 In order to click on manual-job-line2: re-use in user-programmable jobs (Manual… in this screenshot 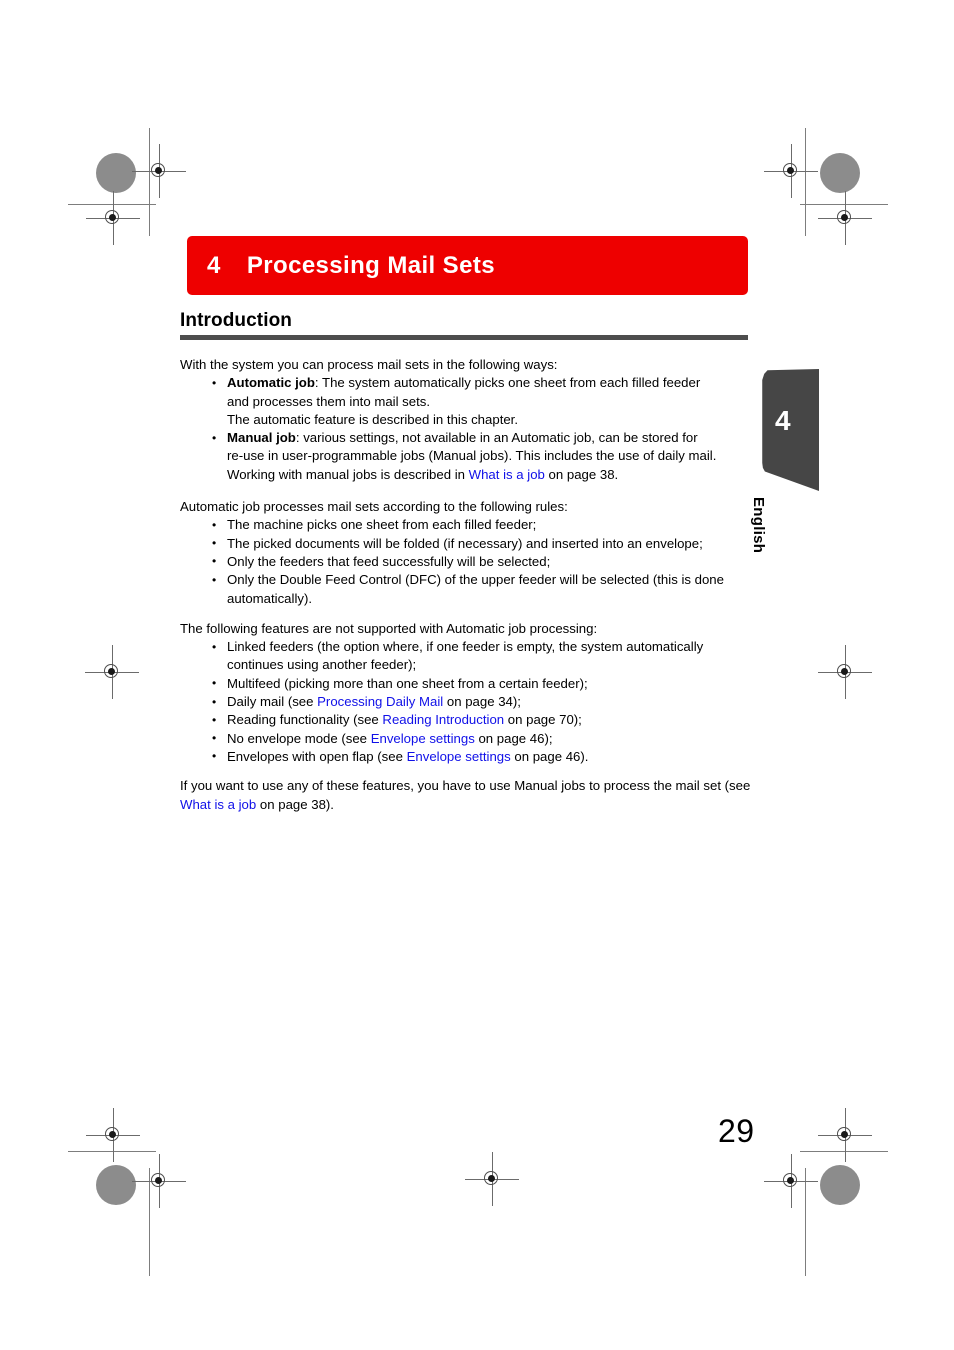, I will do `click(472, 456)`.